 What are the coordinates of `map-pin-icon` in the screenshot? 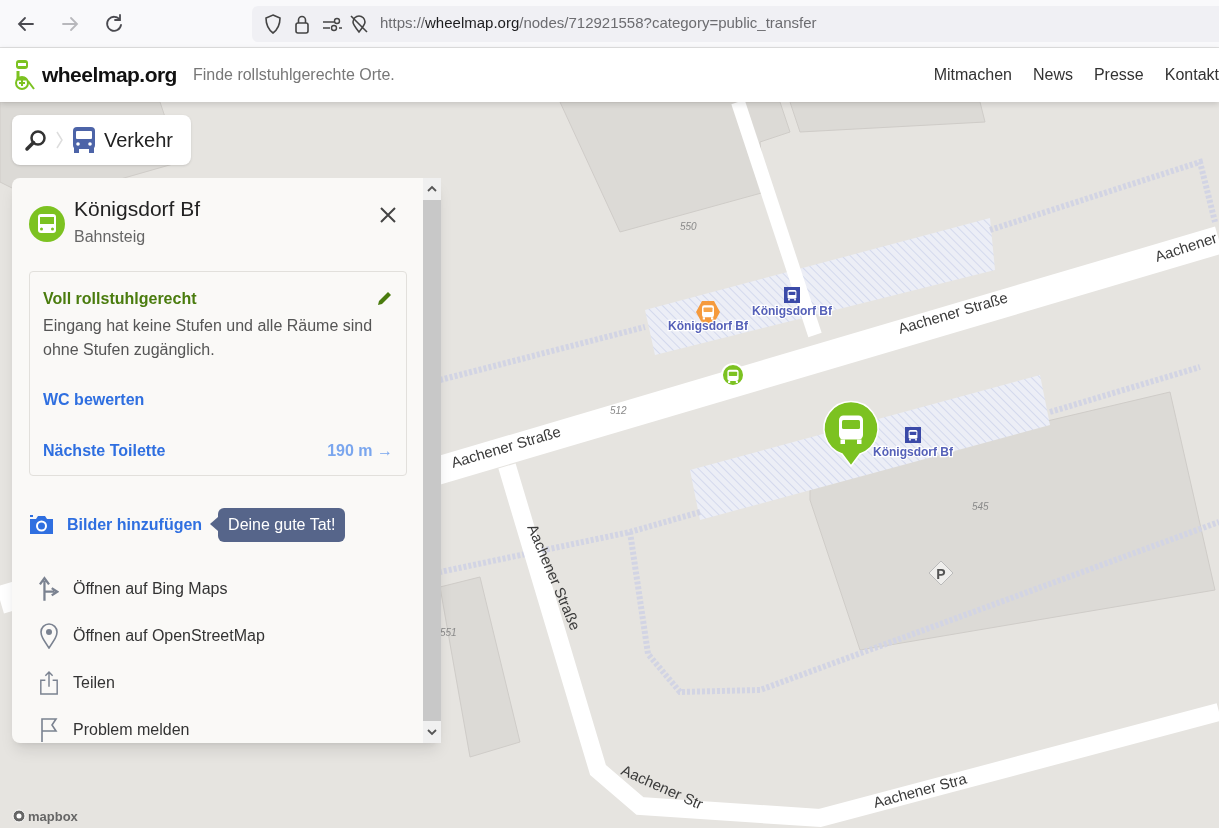 It's located at (49, 636).